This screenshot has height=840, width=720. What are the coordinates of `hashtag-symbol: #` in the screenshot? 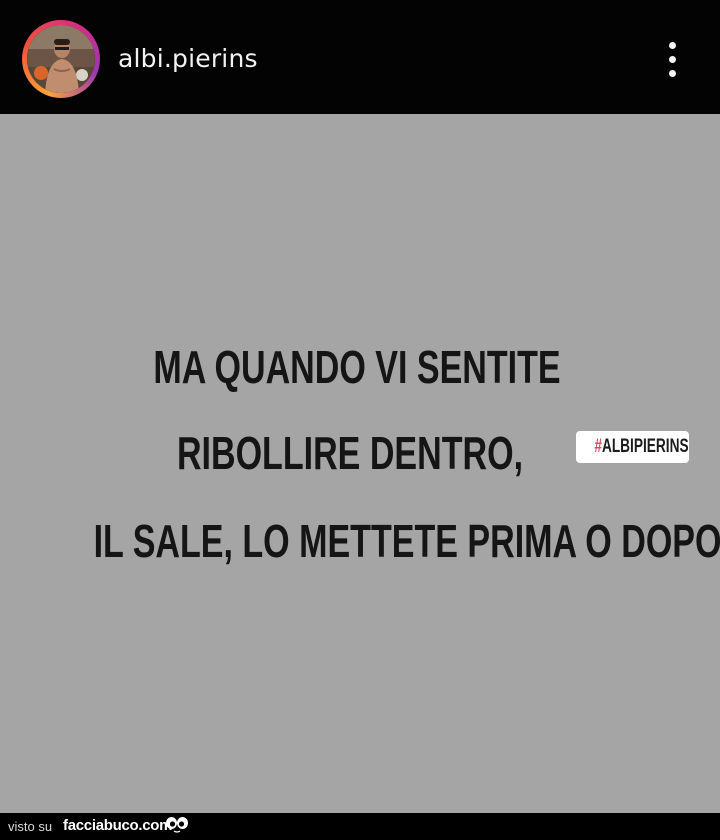 It's located at (598, 446).